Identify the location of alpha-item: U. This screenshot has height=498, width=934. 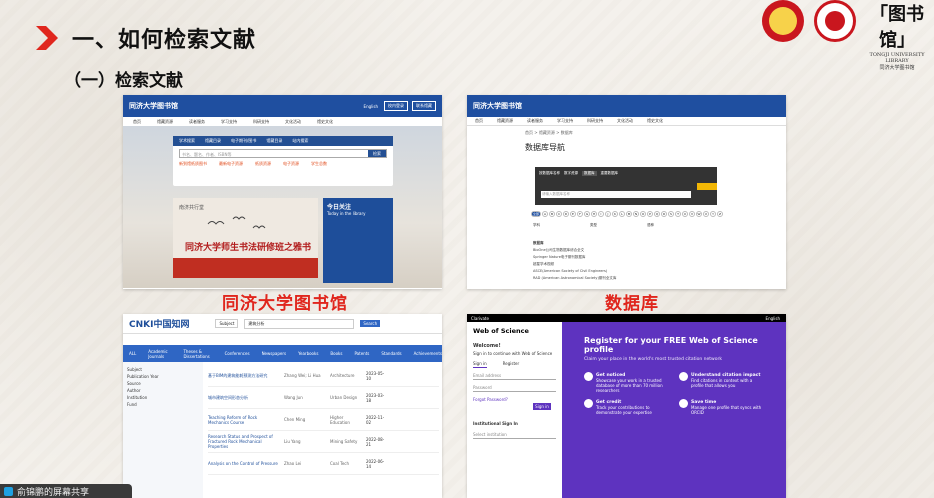
(685, 214).